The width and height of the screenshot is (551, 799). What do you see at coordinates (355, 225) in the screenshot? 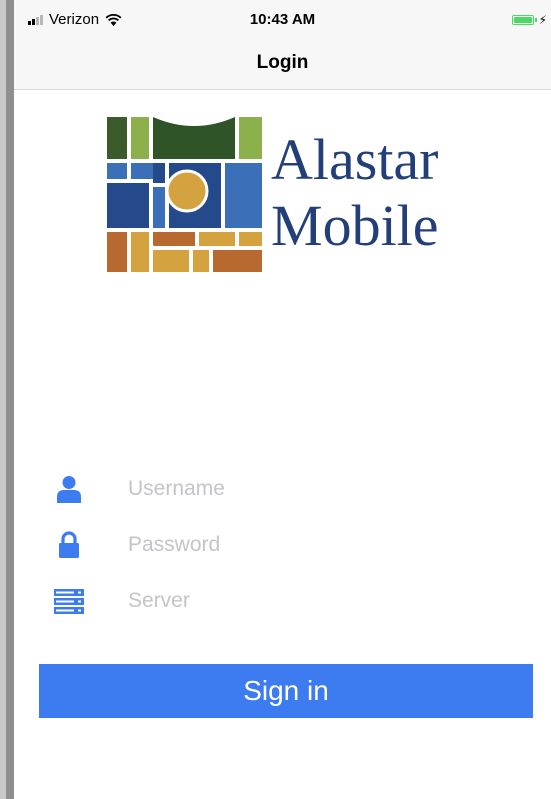
I see `logo-text-mobile: Mobile` at bounding box center [355, 225].